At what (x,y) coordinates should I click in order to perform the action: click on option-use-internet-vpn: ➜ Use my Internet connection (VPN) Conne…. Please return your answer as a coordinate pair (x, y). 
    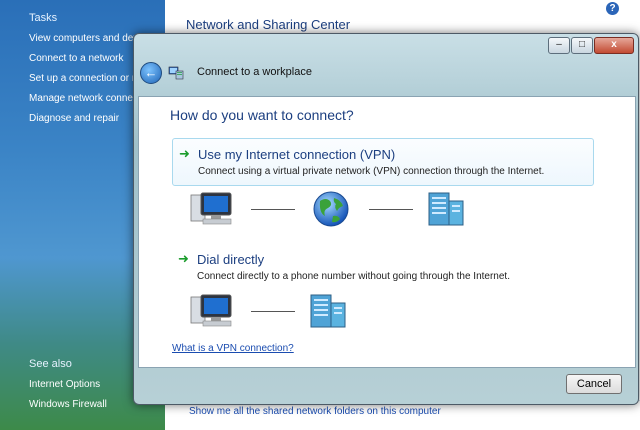
    Looking at the image, I should click on (383, 162).